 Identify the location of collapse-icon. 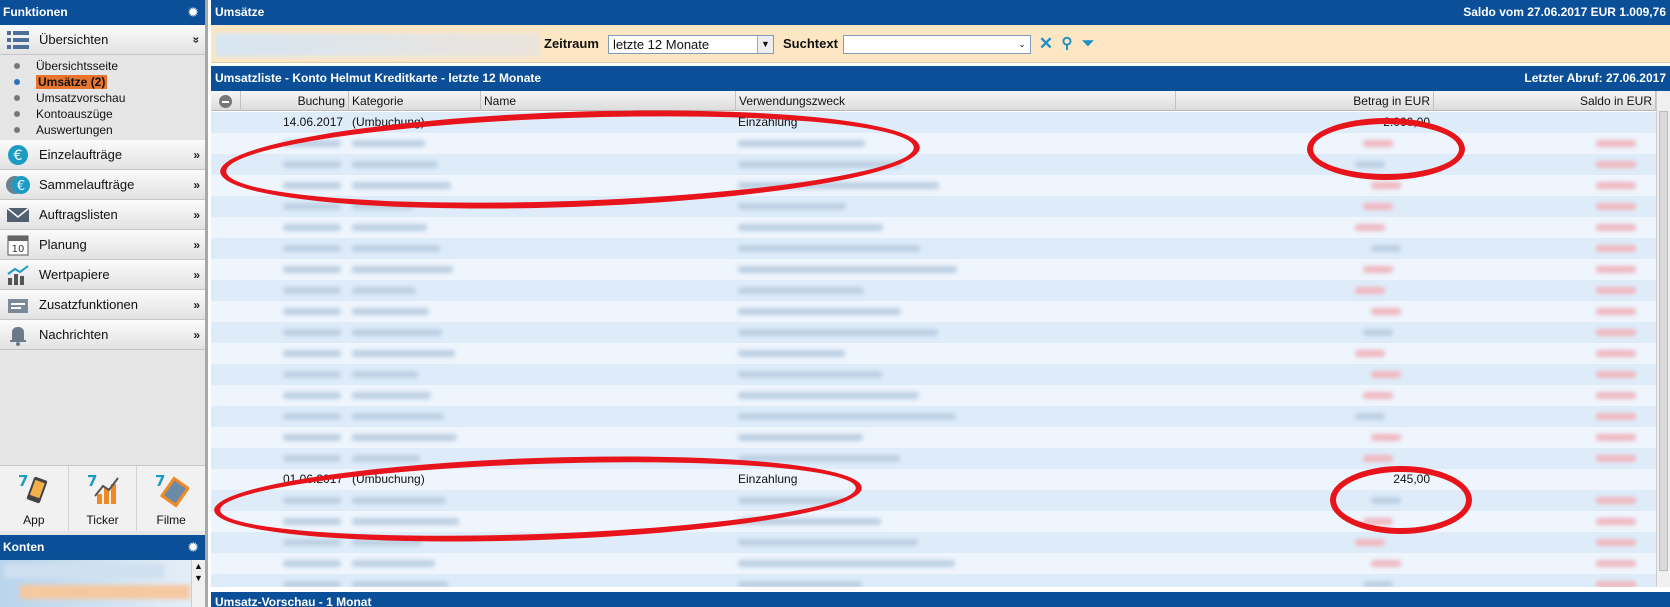
(225, 101).